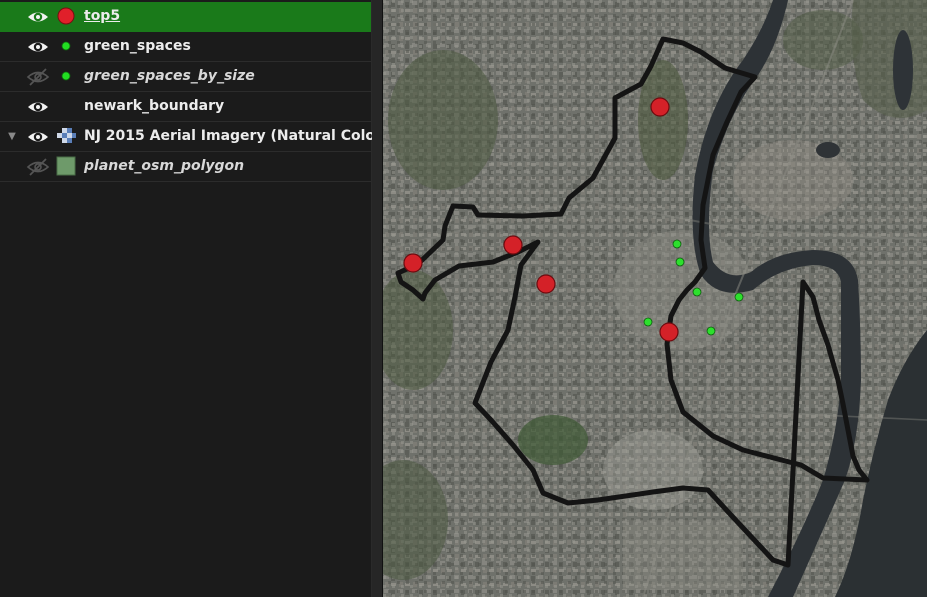 The image size is (927, 597). I want to click on layer-label-planet-osm-polygon: planet_osm_polygon, so click(164, 166).